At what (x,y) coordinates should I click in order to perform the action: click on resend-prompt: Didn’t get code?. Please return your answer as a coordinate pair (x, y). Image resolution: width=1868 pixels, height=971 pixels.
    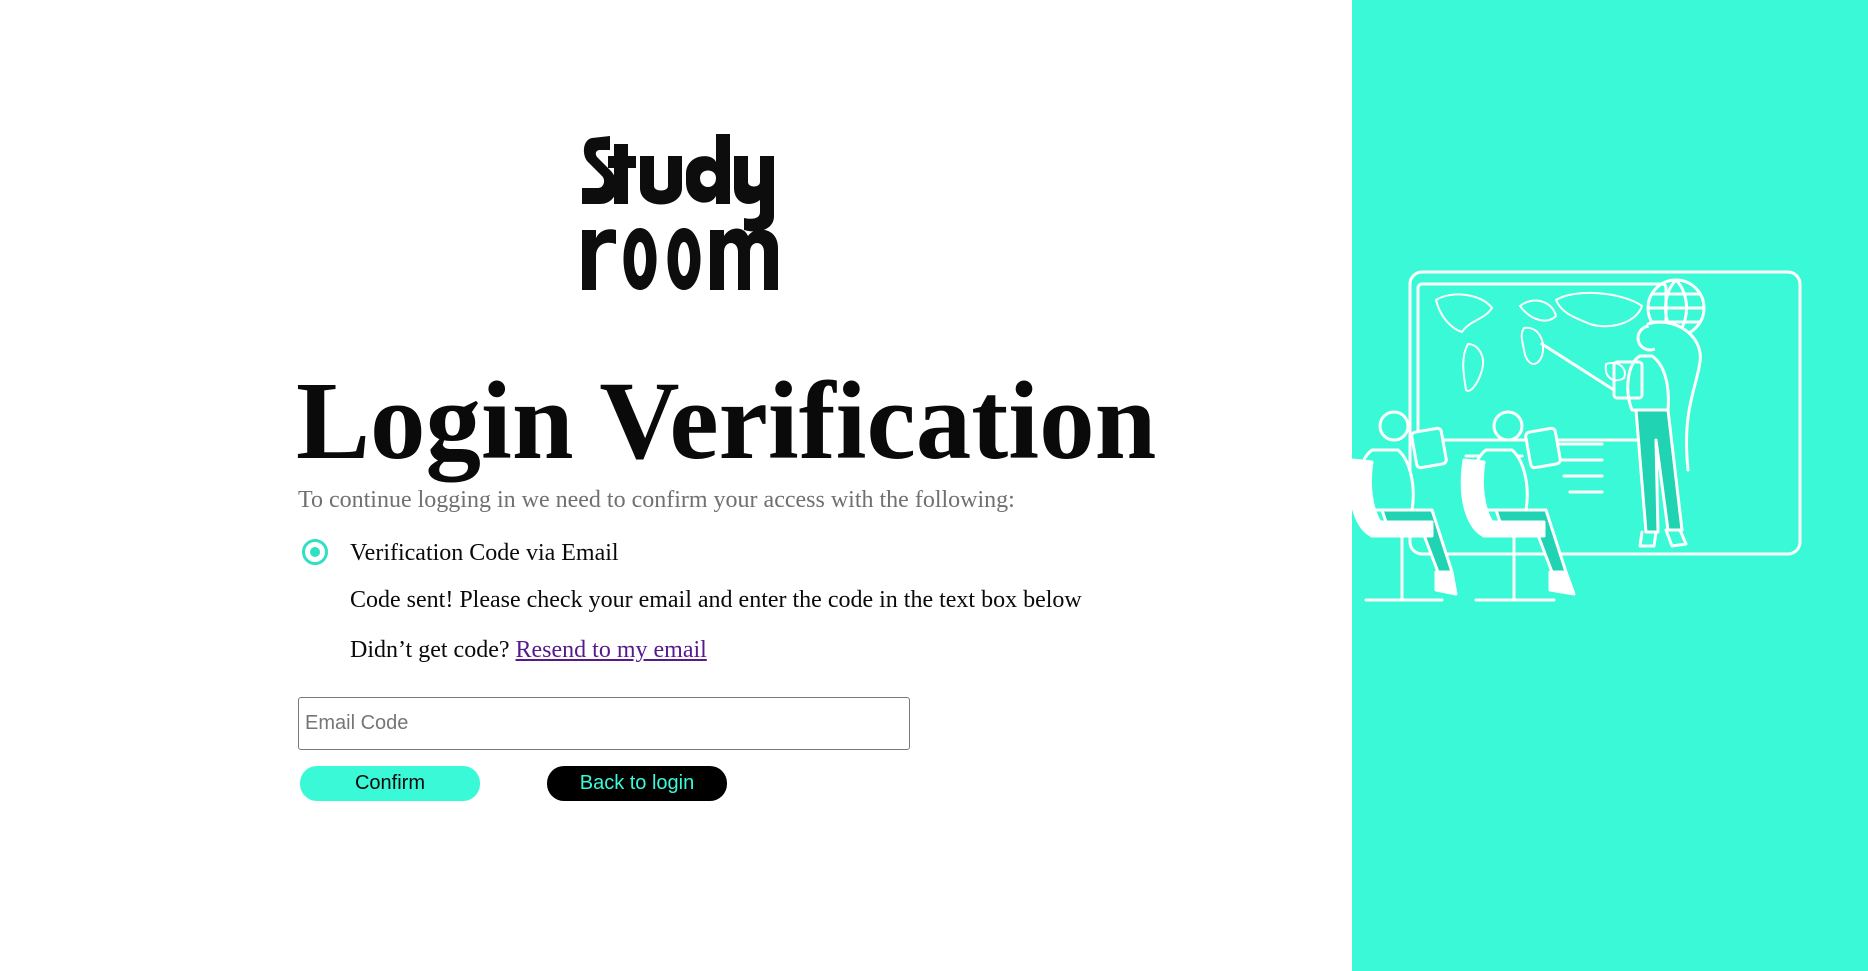
    Looking at the image, I should click on (430, 650).